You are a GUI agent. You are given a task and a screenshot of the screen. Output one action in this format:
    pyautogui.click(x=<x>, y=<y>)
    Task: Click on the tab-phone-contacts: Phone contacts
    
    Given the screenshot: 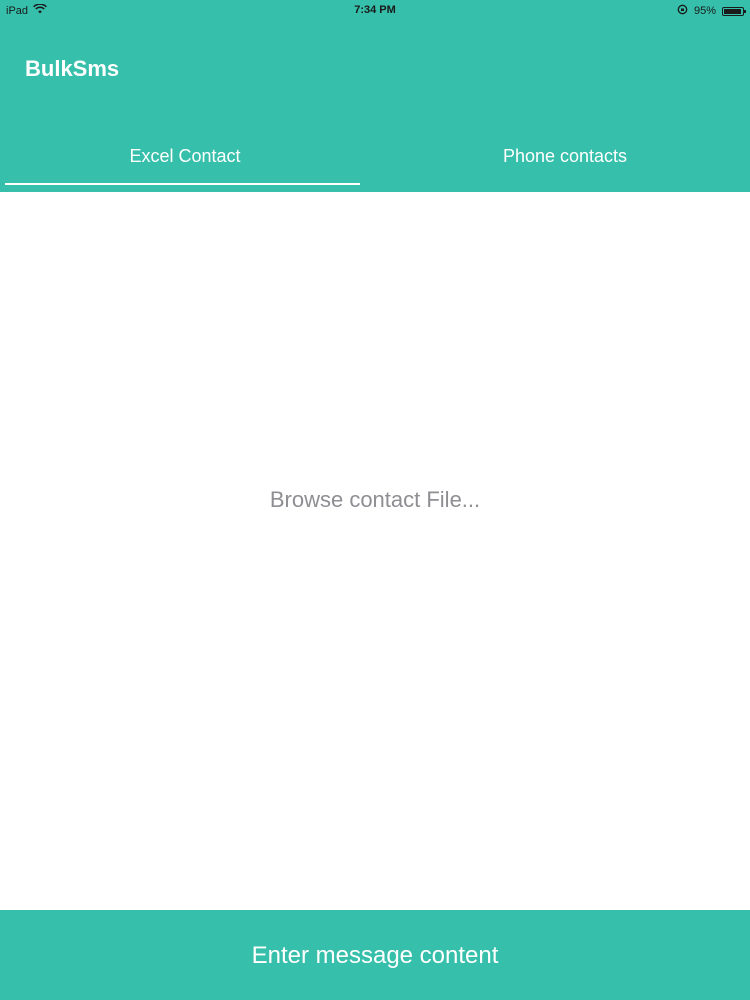 What is the action you would take?
    pyautogui.click(x=565, y=159)
    